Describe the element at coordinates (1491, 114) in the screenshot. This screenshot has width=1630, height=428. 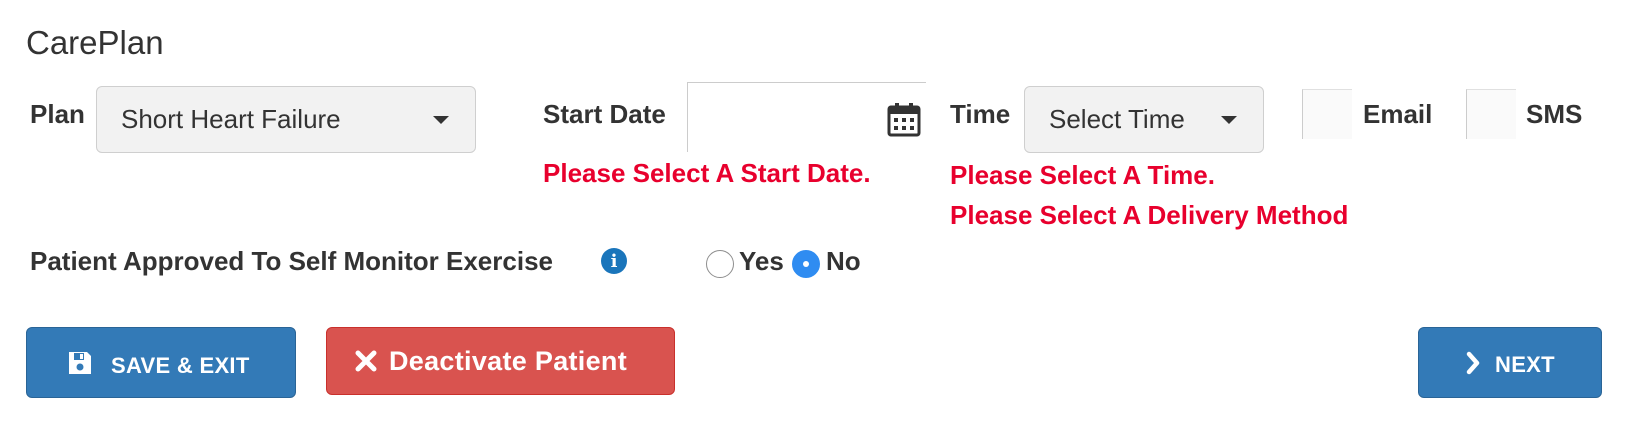
I see `sms-checkbox` at that location.